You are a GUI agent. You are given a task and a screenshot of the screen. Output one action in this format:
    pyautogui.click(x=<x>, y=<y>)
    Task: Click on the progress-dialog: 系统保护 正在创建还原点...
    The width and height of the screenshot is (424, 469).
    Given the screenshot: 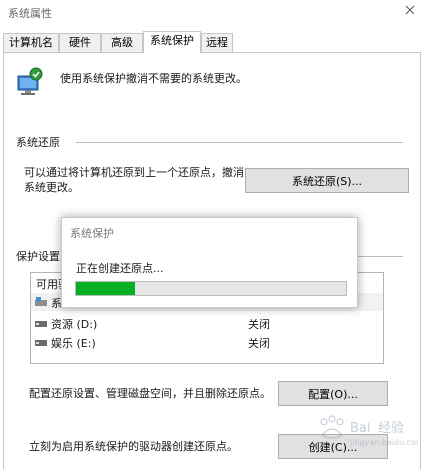 What is the action you would take?
    pyautogui.click(x=209, y=262)
    